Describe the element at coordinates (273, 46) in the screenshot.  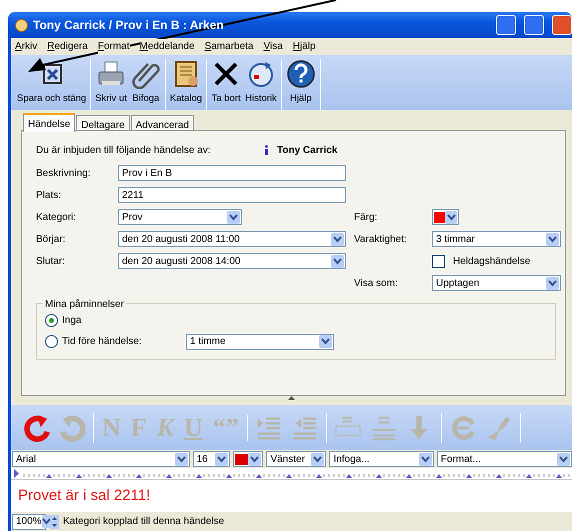
I see `menu-item: Visa` at that location.